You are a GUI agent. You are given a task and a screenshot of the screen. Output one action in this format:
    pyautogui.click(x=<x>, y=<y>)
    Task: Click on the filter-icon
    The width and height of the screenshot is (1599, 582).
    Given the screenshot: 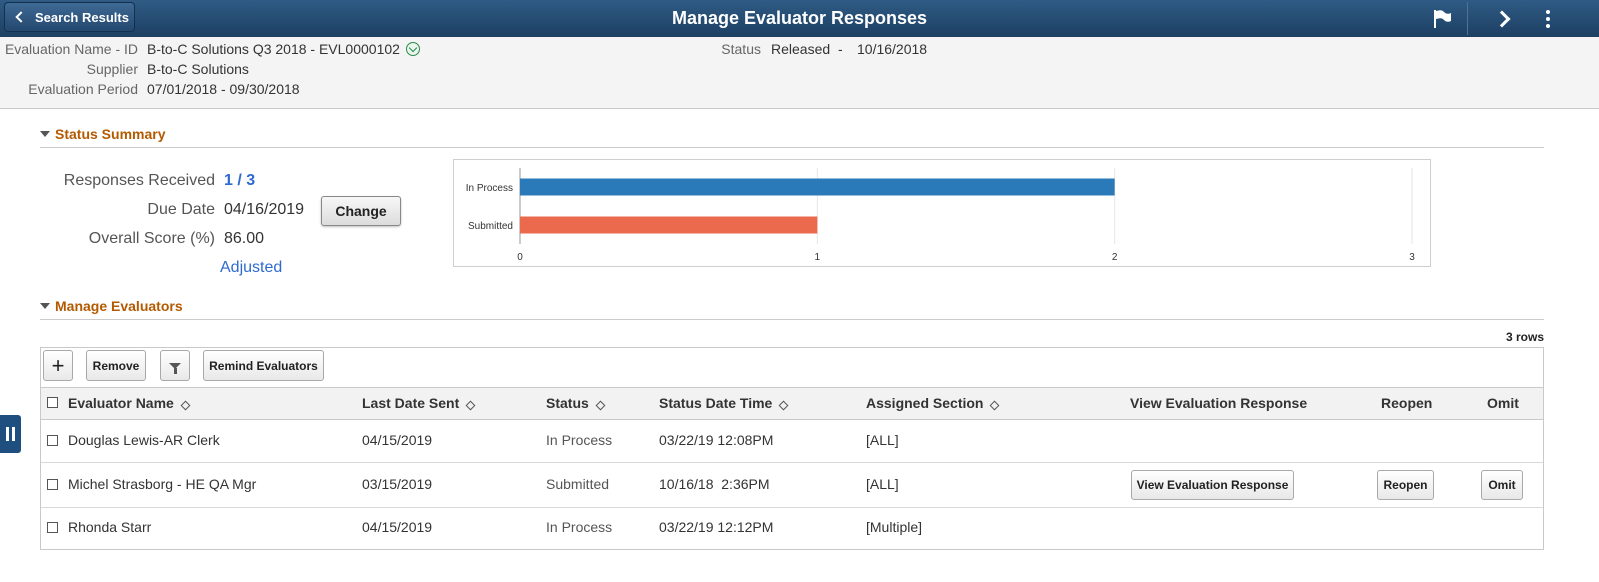 What is the action you would take?
    pyautogui.click(x=175, y=368)
    